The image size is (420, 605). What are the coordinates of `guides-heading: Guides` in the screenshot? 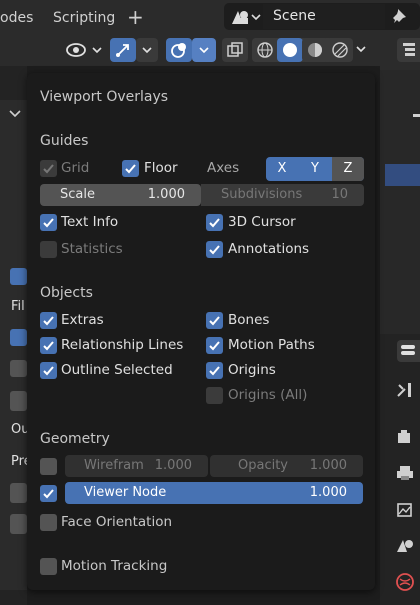 It's located at (64, 141).